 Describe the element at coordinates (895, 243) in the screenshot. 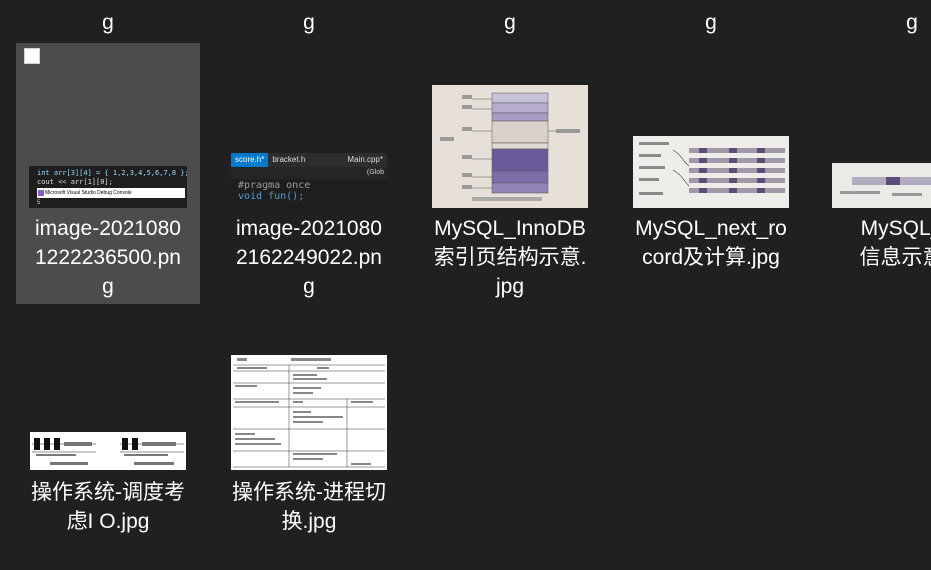

I see `file-name: MySQL_记信息示意图` at that location.